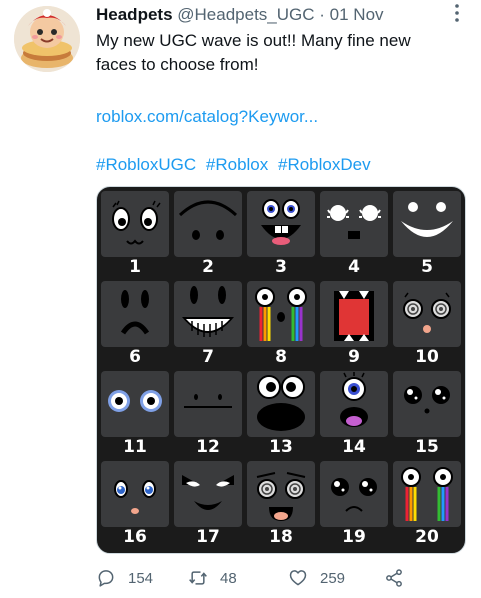 The height and width of the screenshot is (598, 481). Describe the element at coordinates (208, 357) in the screenshot. I see `face-number: 7` at that location.